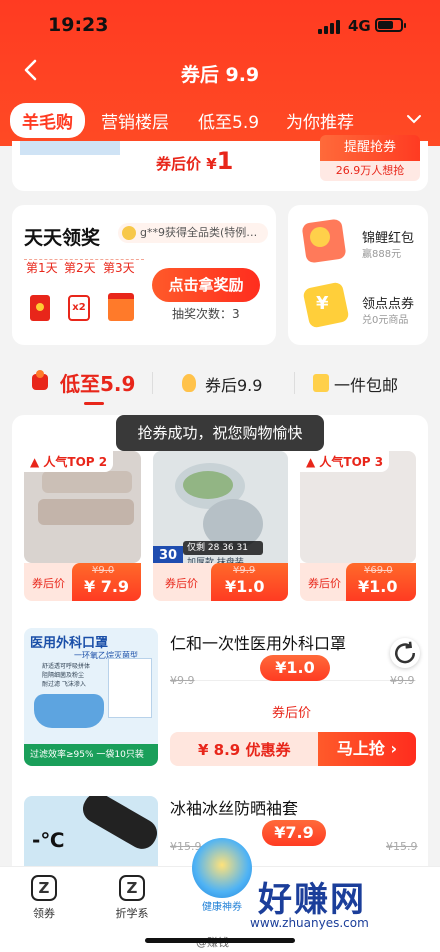  Describe the element at coordinates (326, 305) in the screenshot. I see `coupon-item: ¥` at that location.